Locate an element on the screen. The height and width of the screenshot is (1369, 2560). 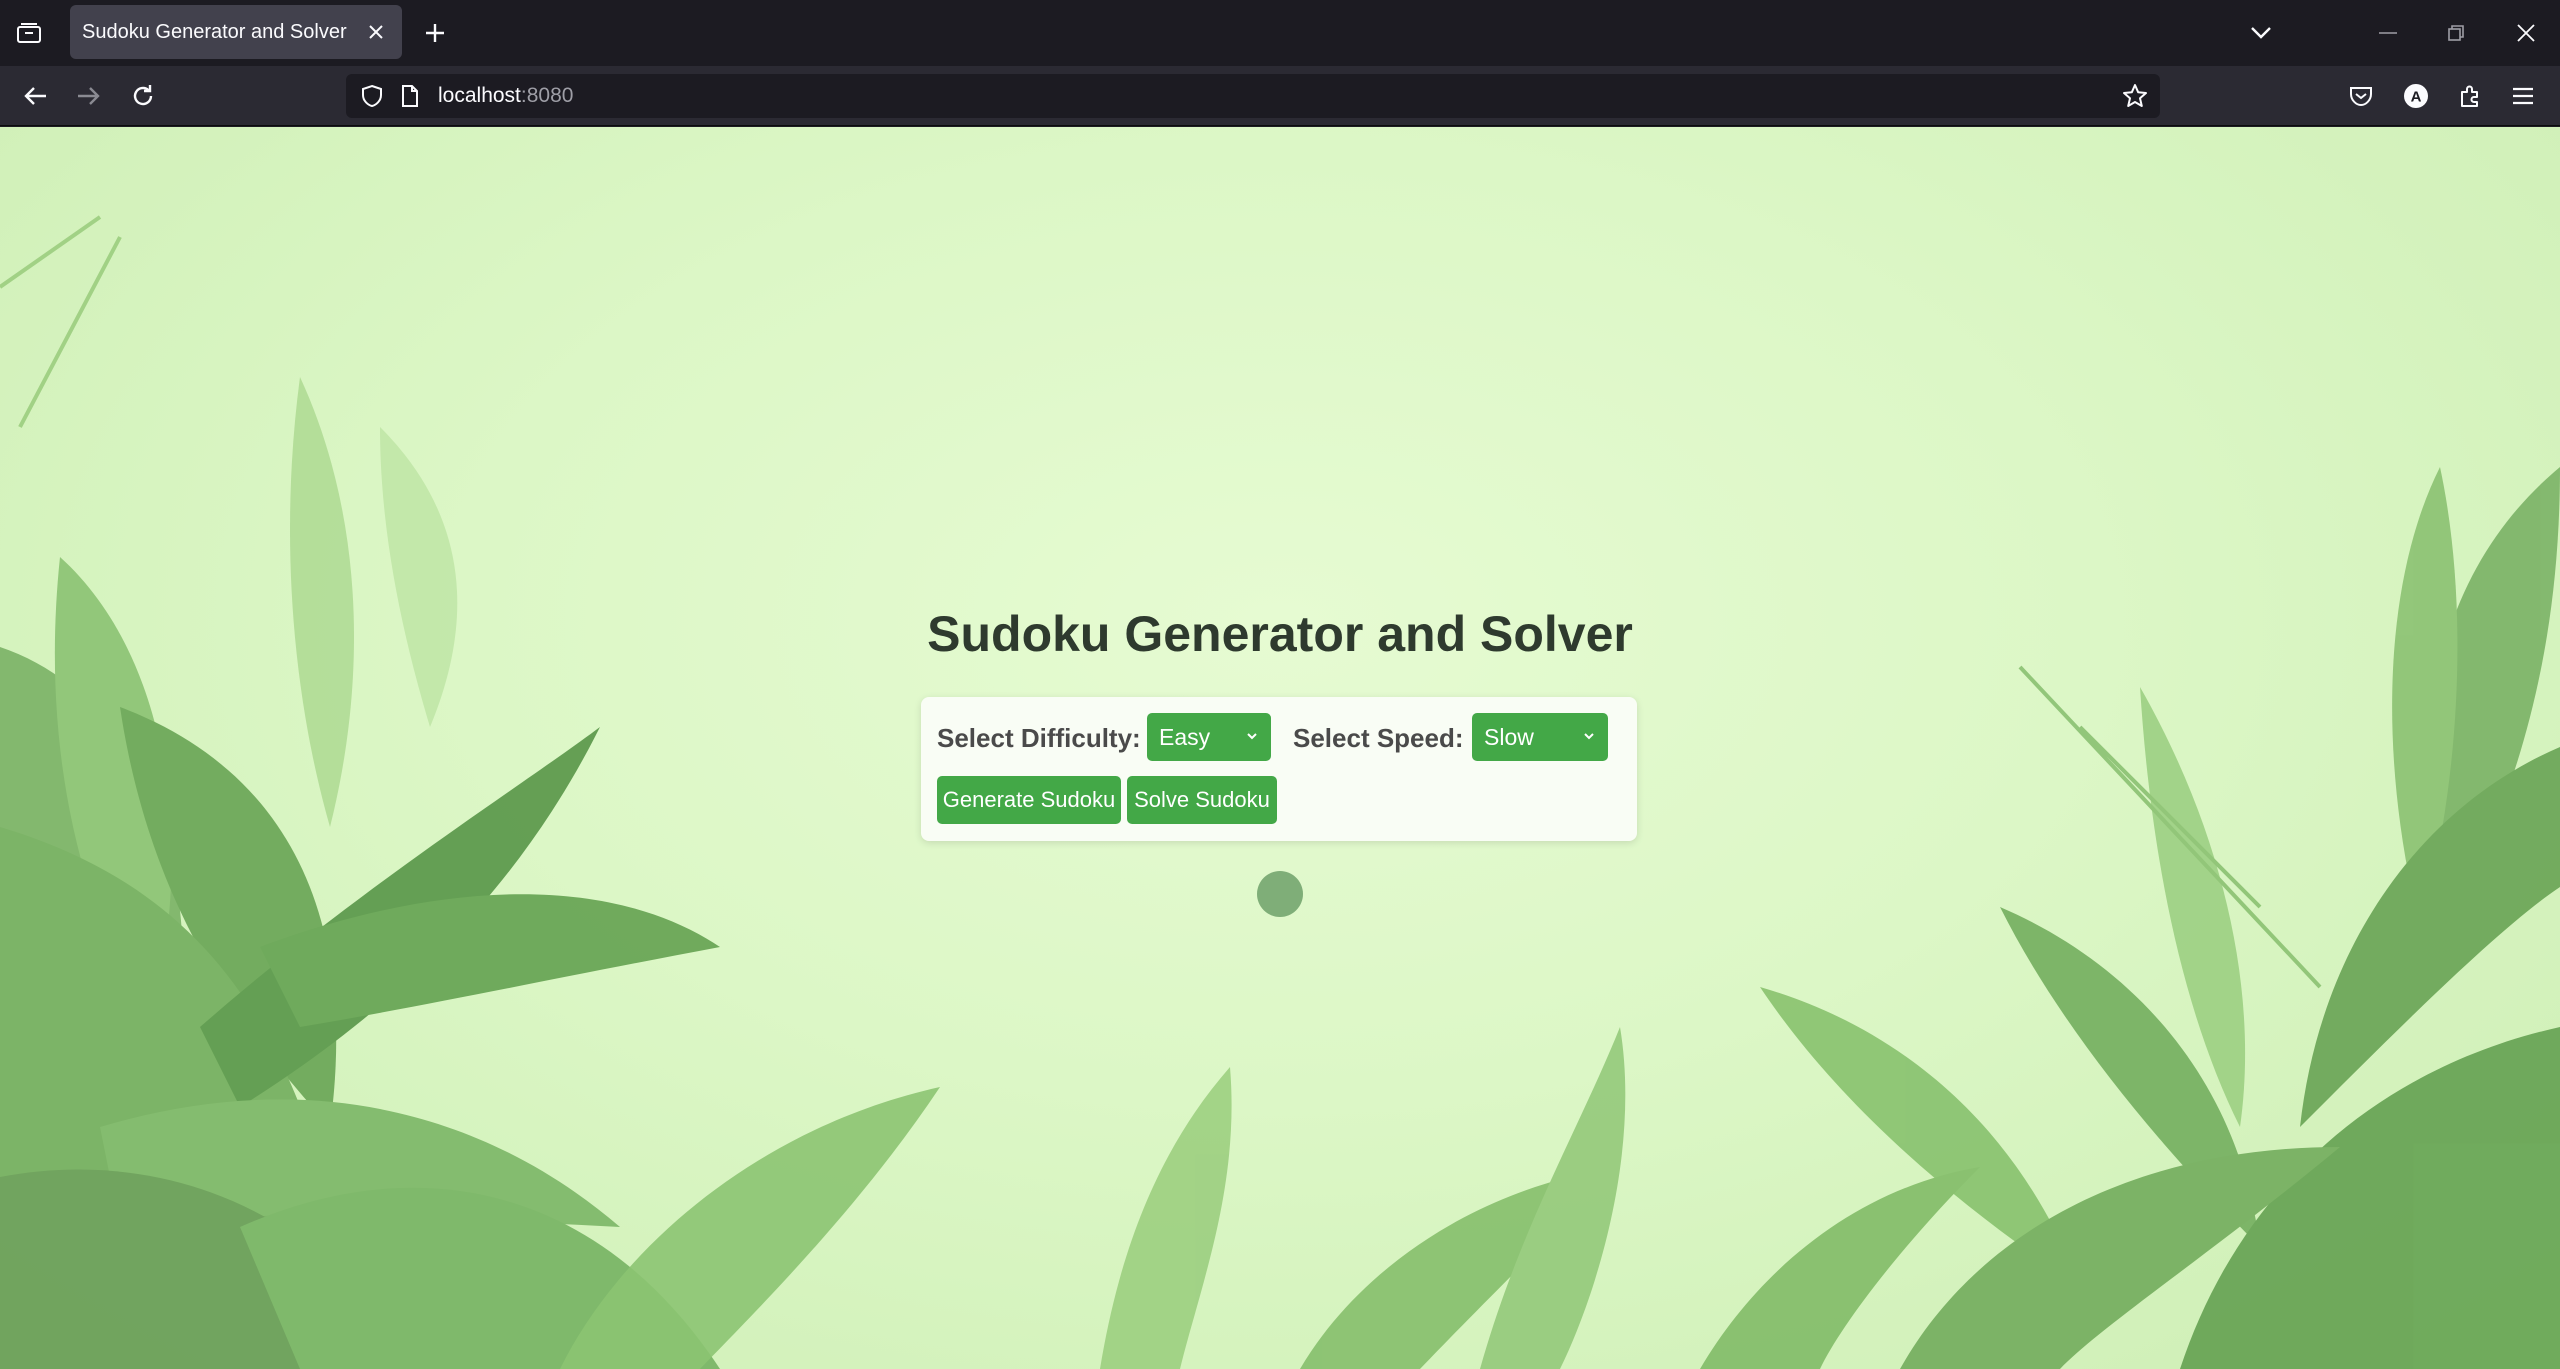
difficulty-select: Easy is located at coordinates (1209, 737).